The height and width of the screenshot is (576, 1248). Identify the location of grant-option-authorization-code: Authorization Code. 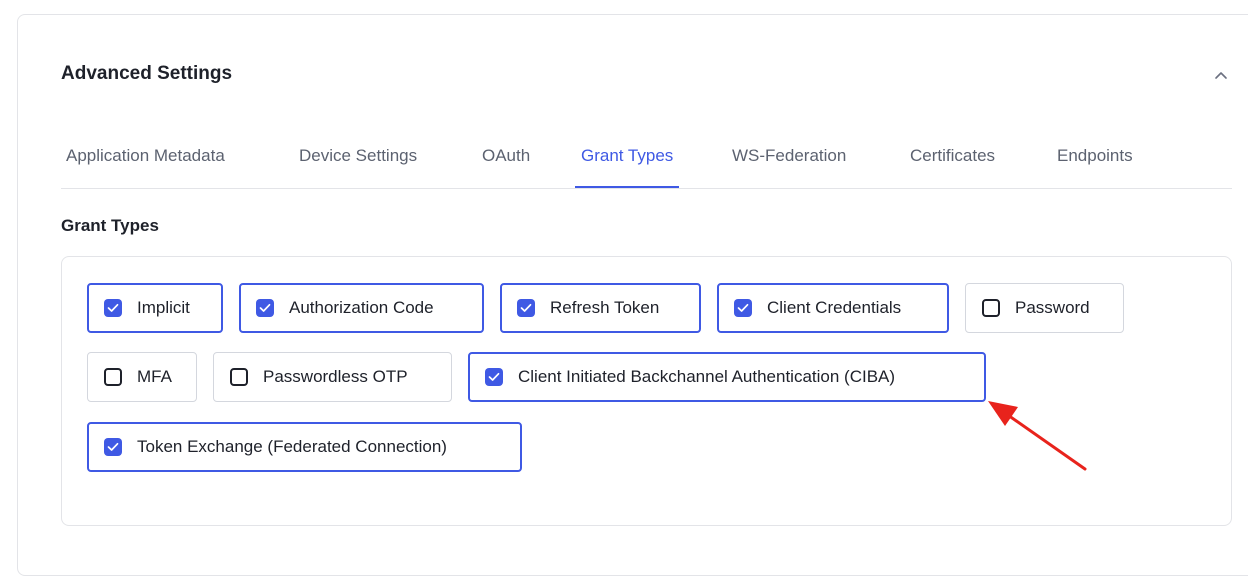
(361, 308).